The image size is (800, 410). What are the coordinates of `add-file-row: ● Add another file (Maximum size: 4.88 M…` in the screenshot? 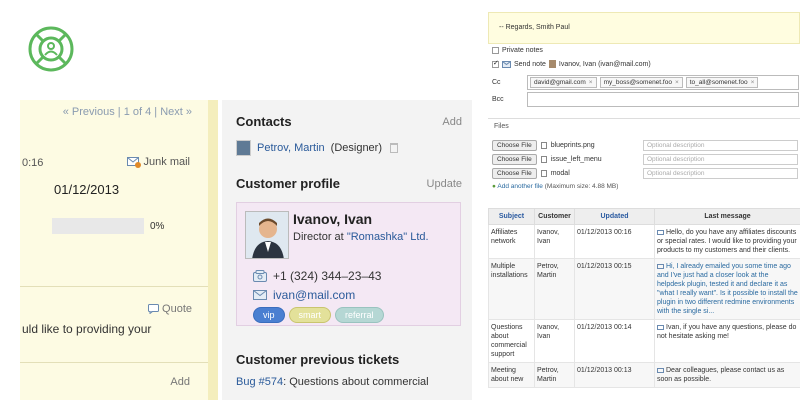 It's located at (555, 186).